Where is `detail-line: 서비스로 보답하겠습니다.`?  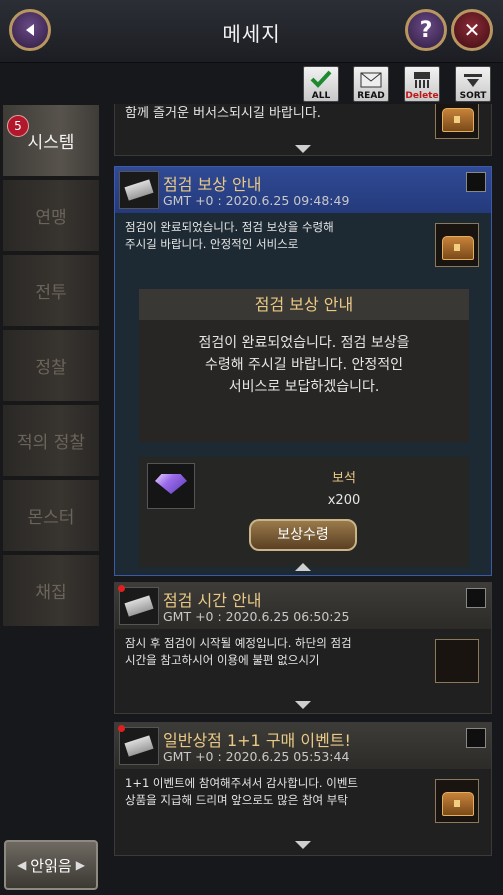 detail-line: 서비스로 보답하겠습니다. is located at coordinates (304, 387).